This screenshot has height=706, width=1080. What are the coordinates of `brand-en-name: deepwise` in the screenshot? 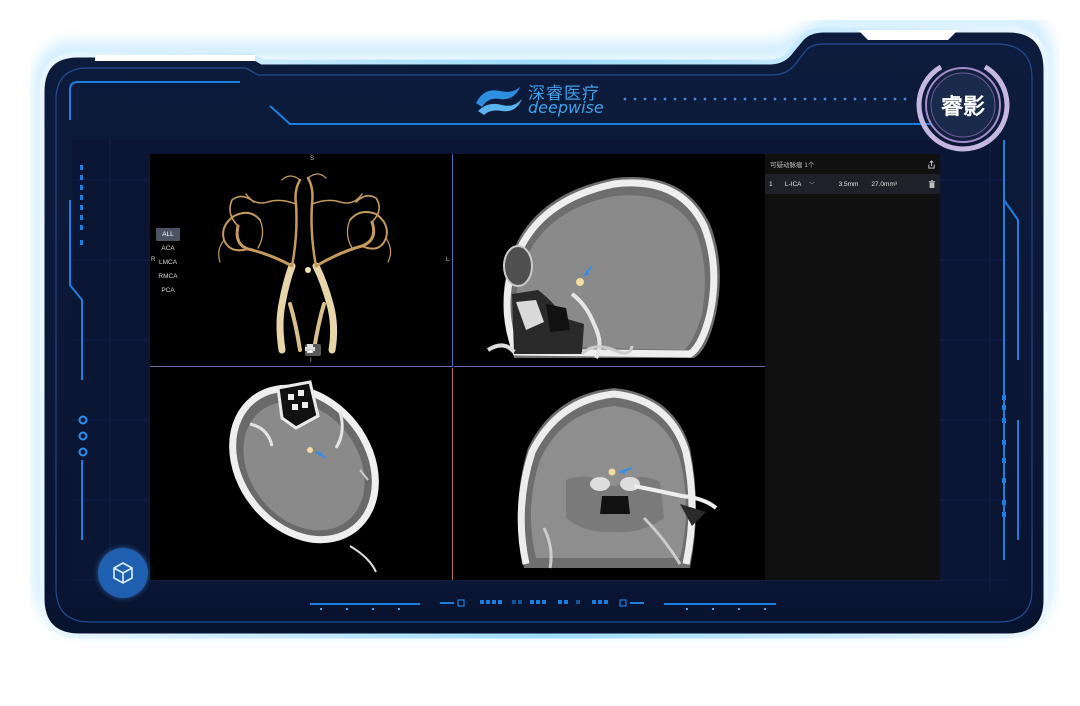 It's located at (566, 107).